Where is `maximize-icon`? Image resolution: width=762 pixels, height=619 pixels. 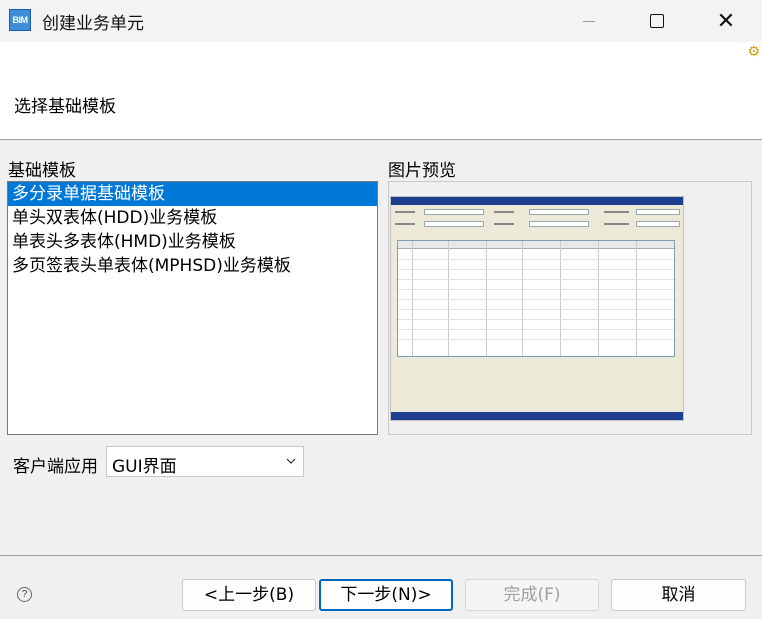 maximize-icon is located at coordinates (657, 21).